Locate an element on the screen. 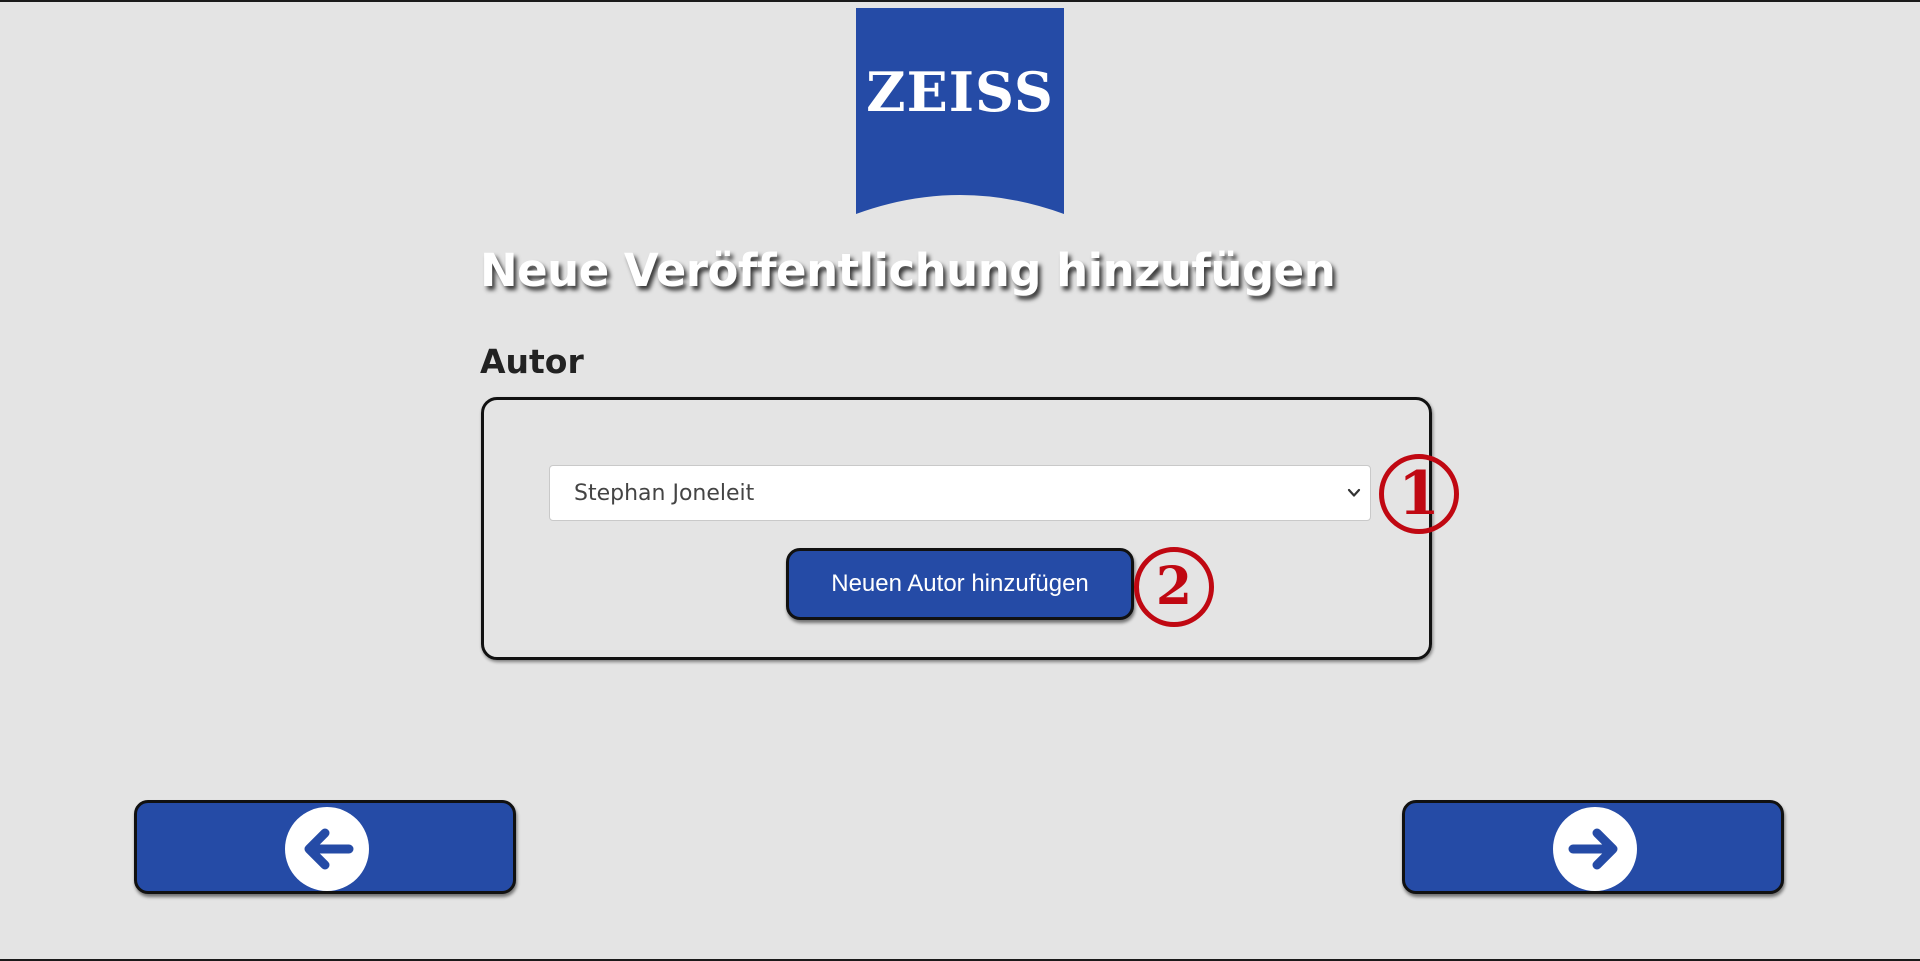 The width and height of the screenshot is (1920, 961). author-section-label: Autor is located at coordinates (532, 361).